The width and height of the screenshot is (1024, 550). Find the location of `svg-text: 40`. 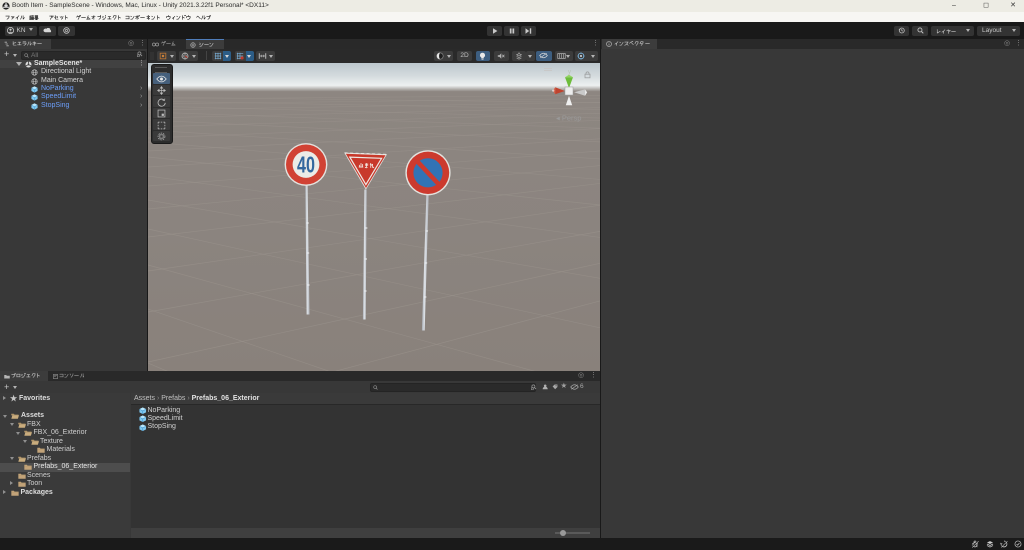

svg-text: 40 is located at coordinates (306, 164).